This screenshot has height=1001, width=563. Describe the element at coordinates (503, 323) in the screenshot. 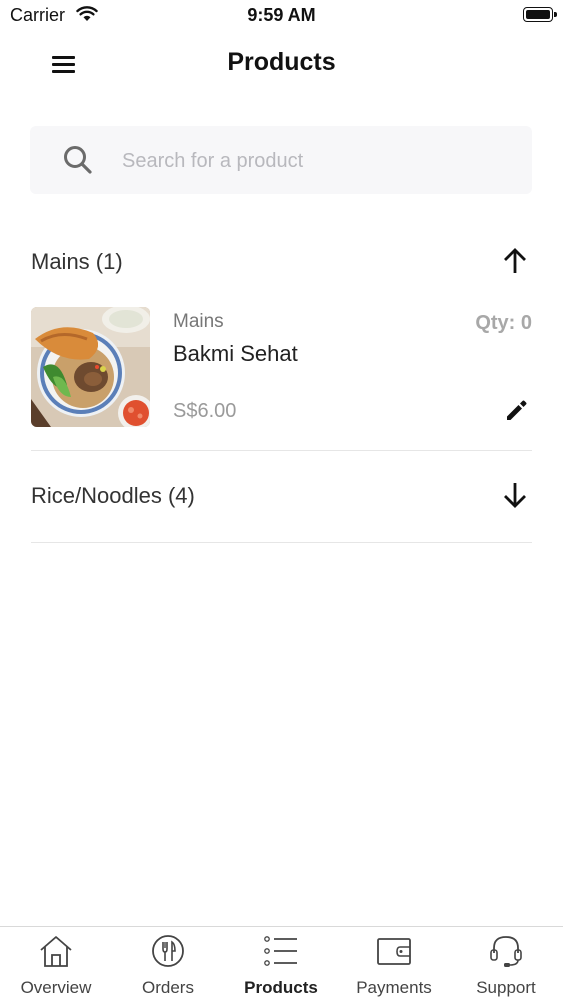

I see `product-qty: Qty: 0` at that location.